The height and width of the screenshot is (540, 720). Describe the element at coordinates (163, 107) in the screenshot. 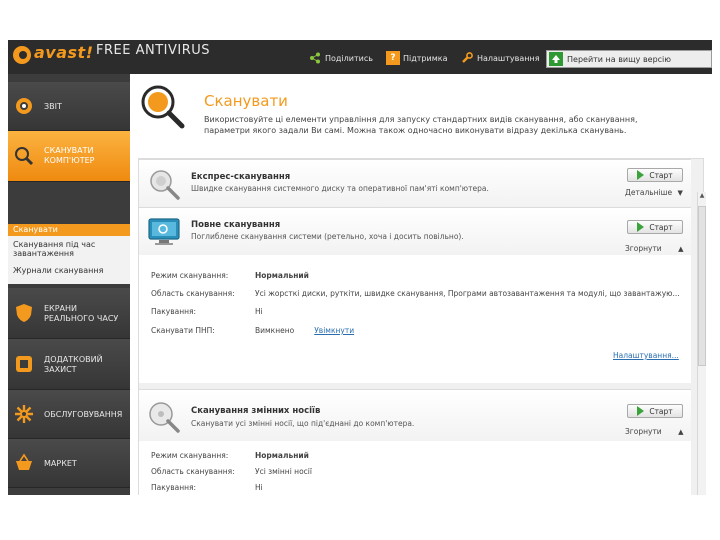

I see `scan-magnifier-icon` at that location.